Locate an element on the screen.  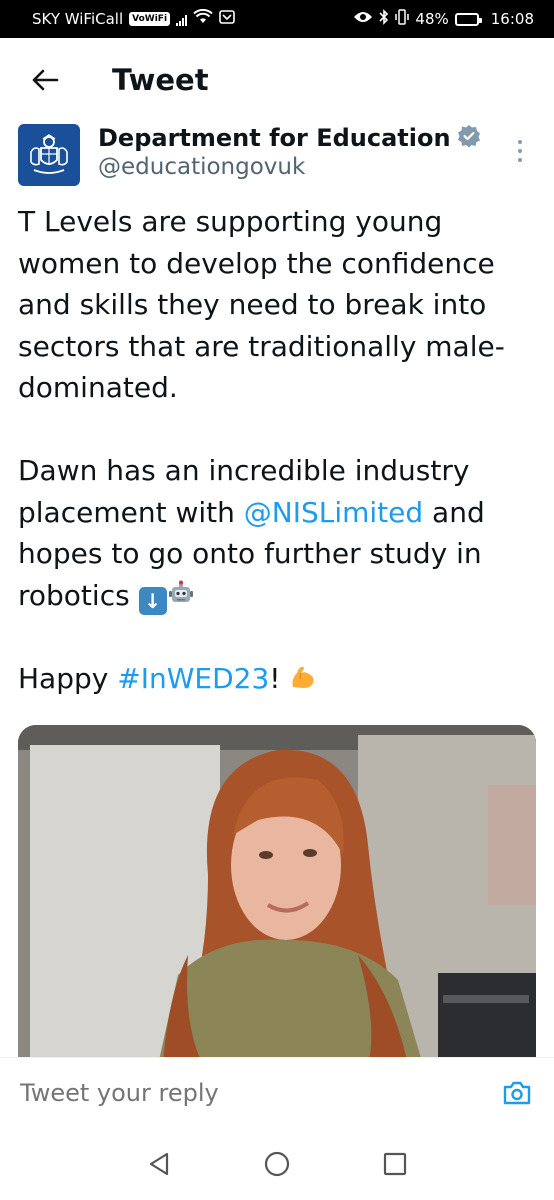
status-left: SKY WiFiCall VoWiFi is located at coordinates (133, 18).